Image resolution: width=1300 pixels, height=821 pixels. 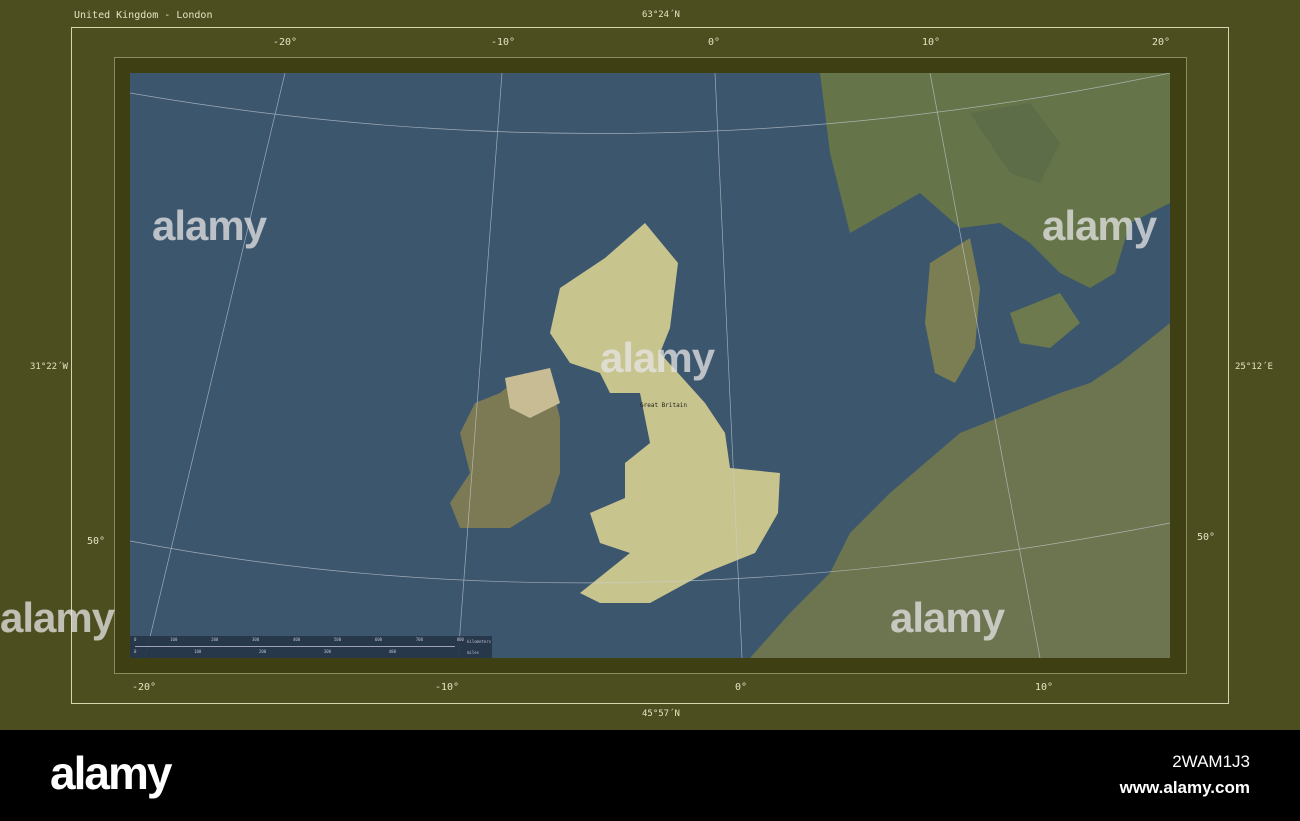 I want to click on tick-top-1: -20°, so click(x=285, y=42).